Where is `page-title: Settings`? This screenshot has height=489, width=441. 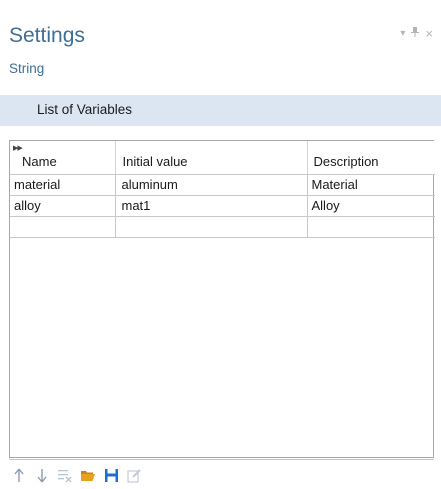 page-title: Settings is located at coordinates (47, 35).